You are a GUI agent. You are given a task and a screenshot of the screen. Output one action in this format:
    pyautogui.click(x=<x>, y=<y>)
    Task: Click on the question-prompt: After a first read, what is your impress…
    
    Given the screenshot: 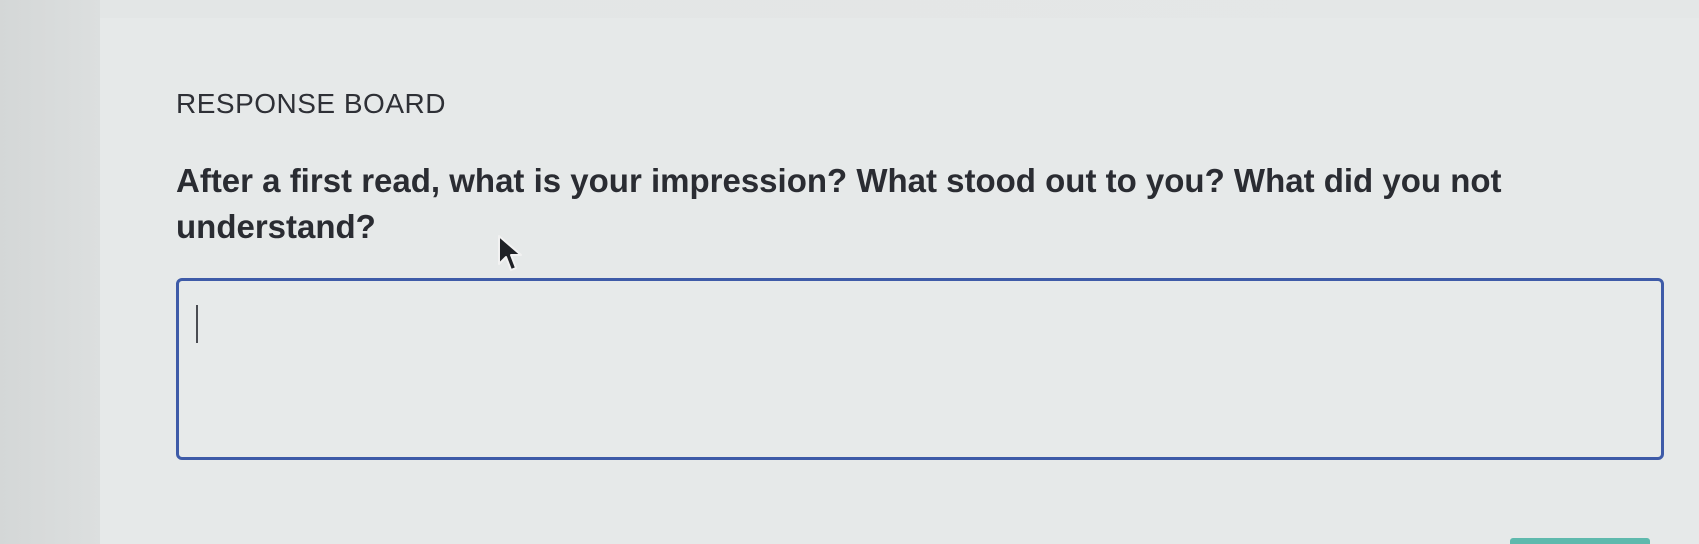 What is the action you would take?
    pyautogui.click(x=839, y=203)
    